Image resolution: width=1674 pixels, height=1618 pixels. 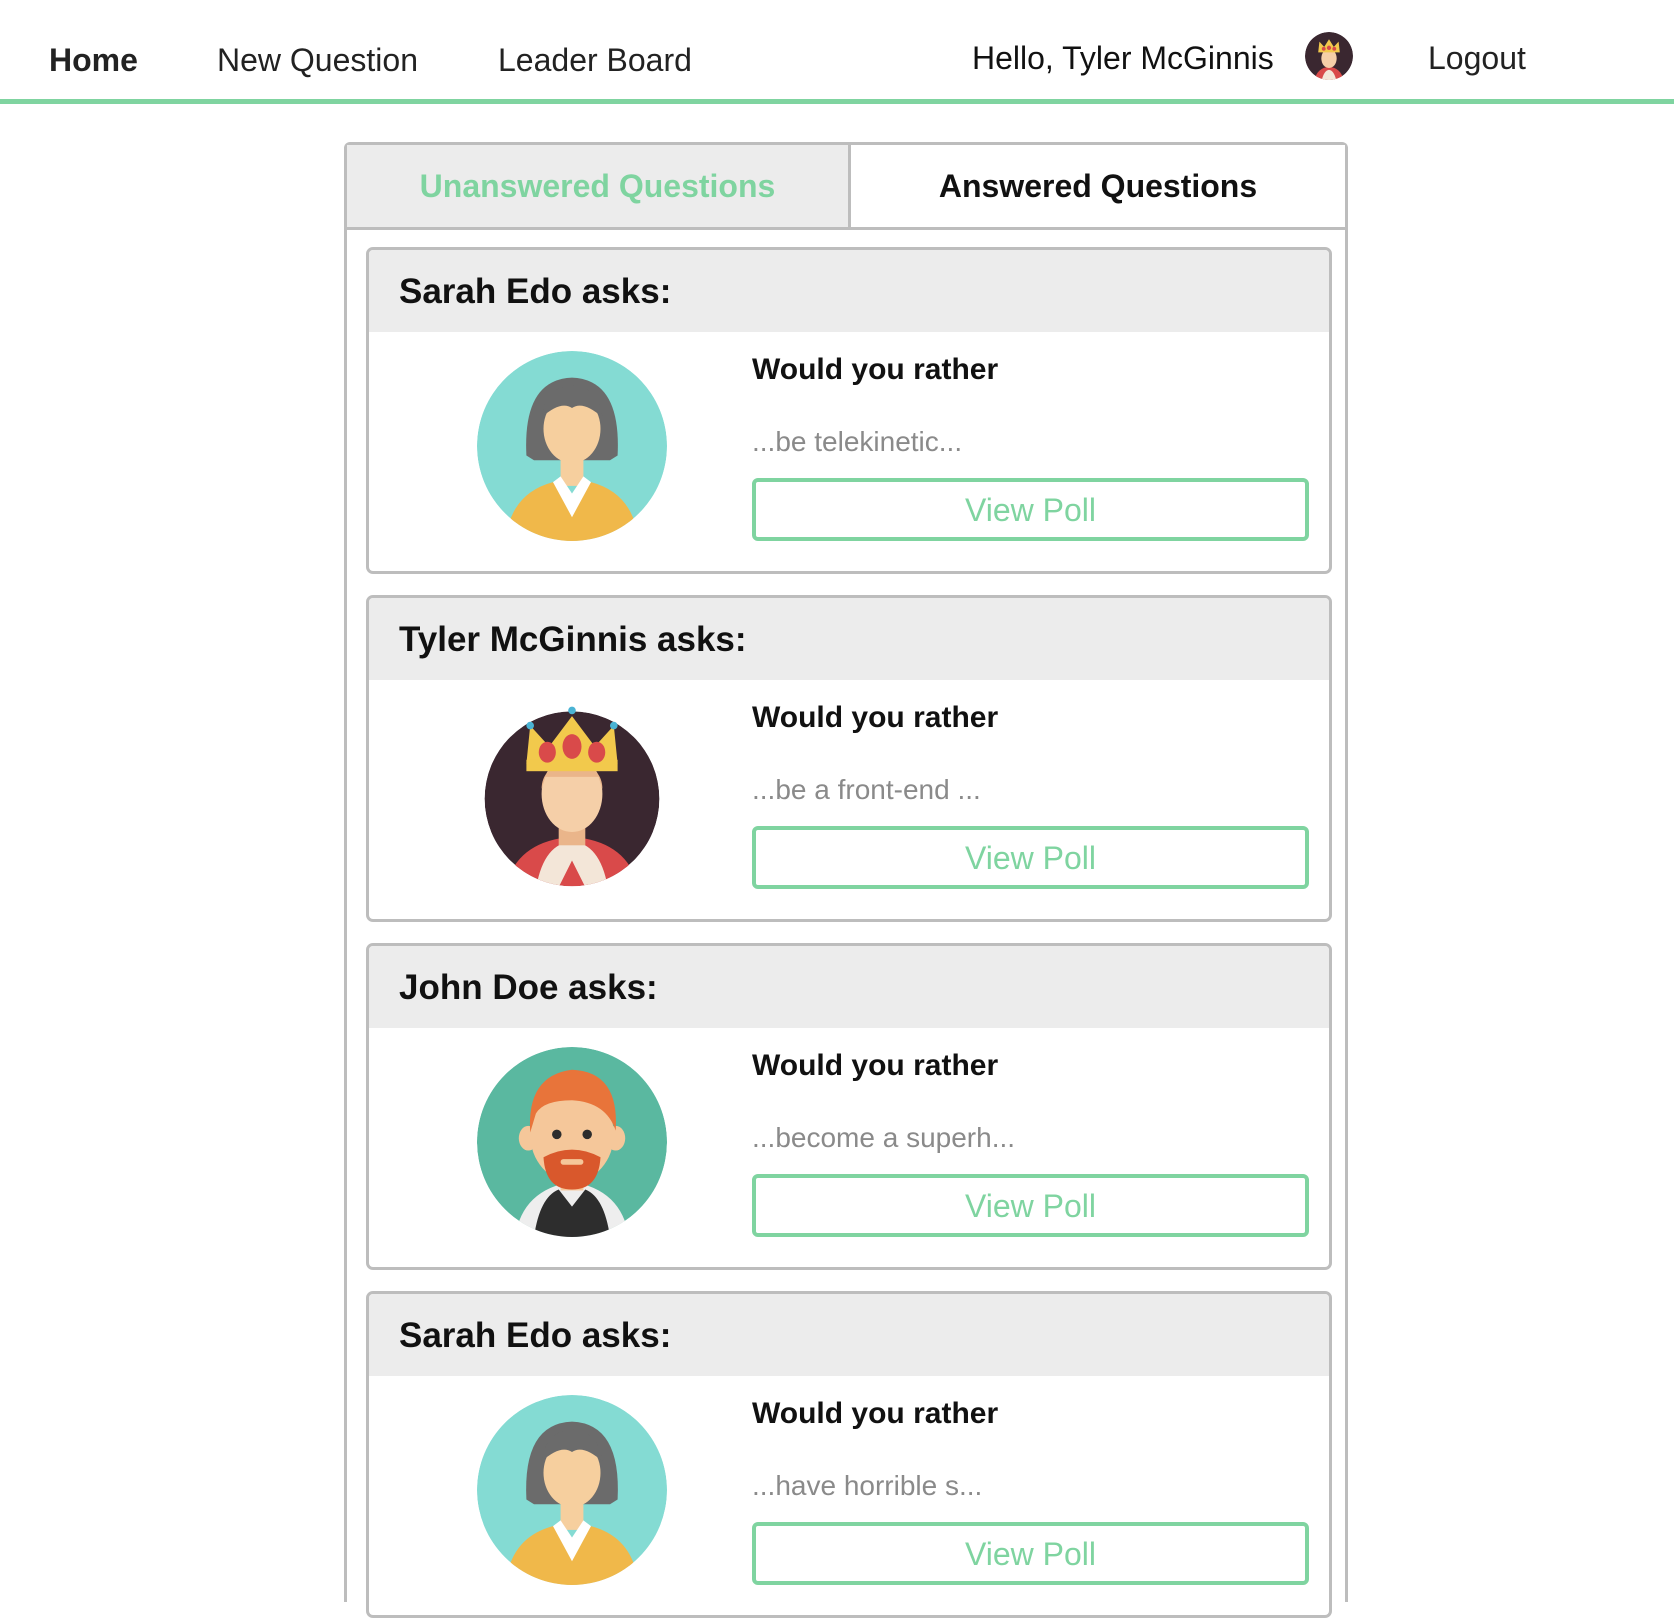 What do you see at coordinates (1098, 186) in the screenshot?
I see `tab-answered-questions: Answered Questions` at bounding box center [1098, 186].